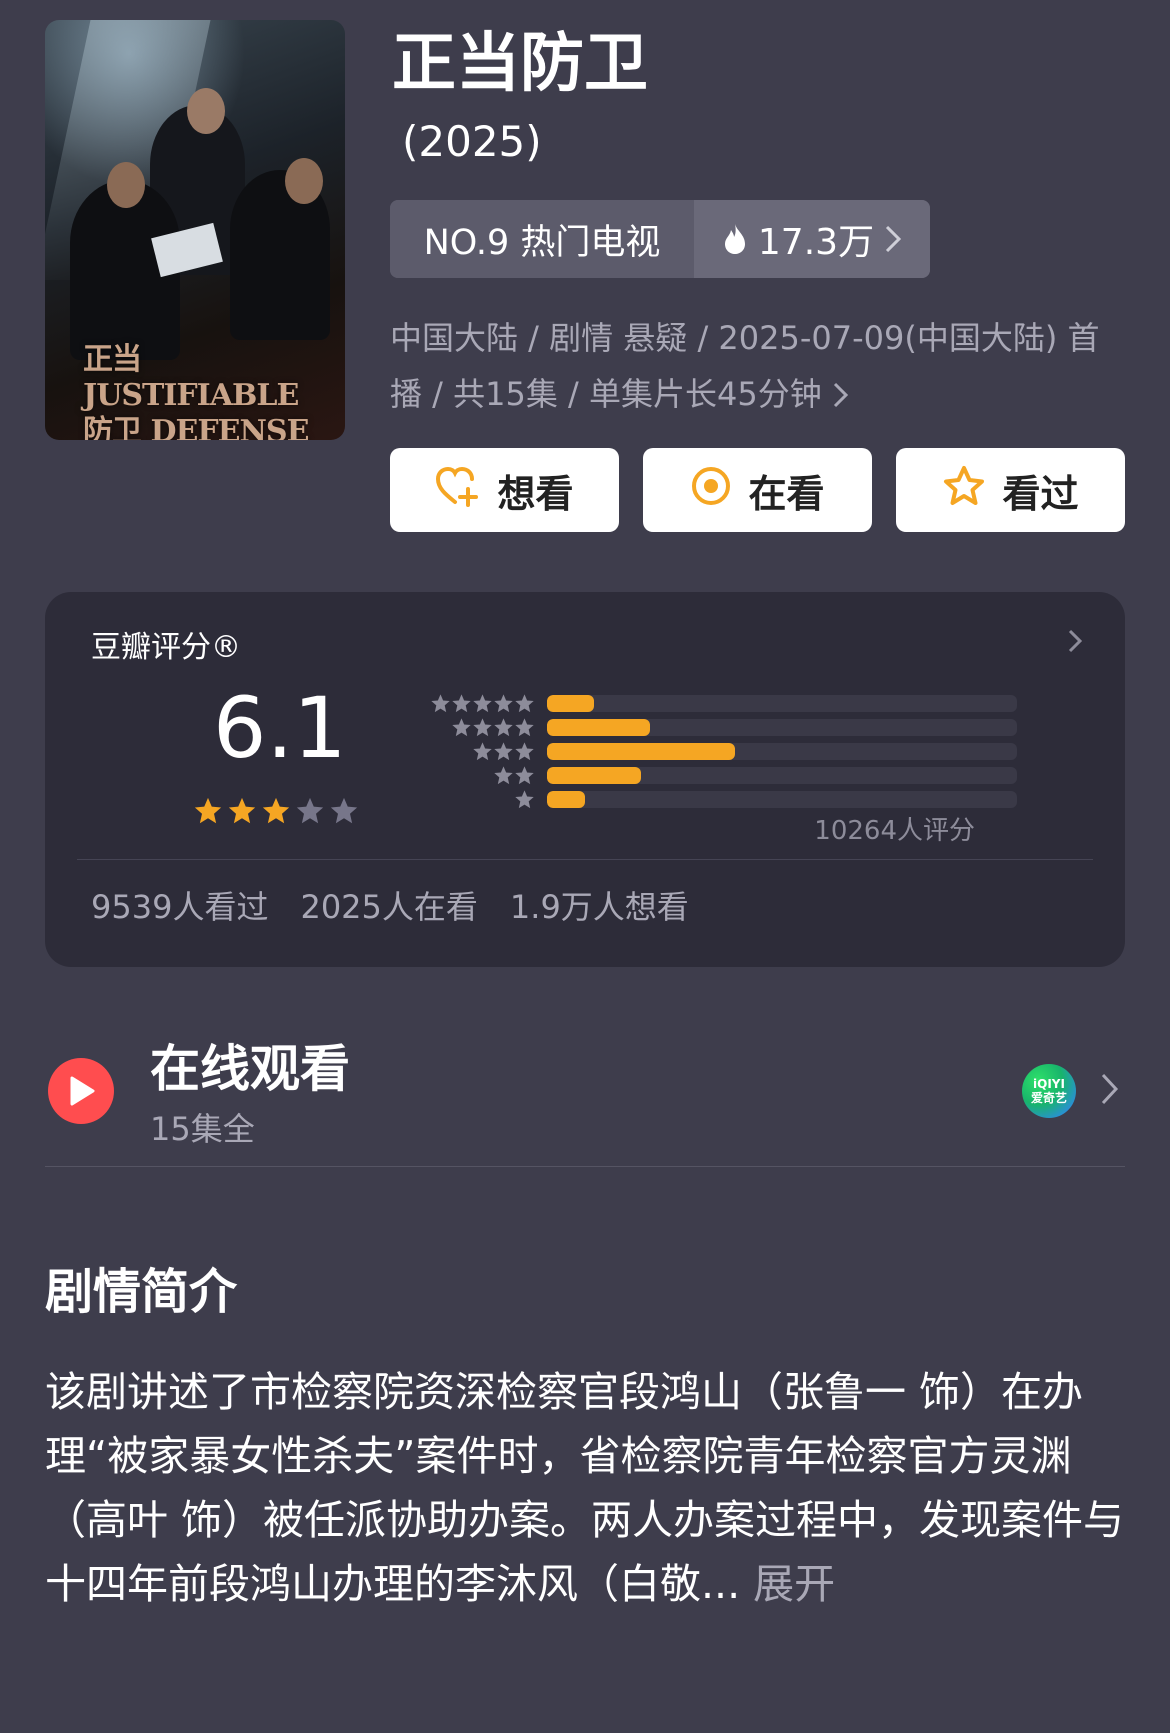  I want to click on heat-value: 17.3万, so click(816, 242).